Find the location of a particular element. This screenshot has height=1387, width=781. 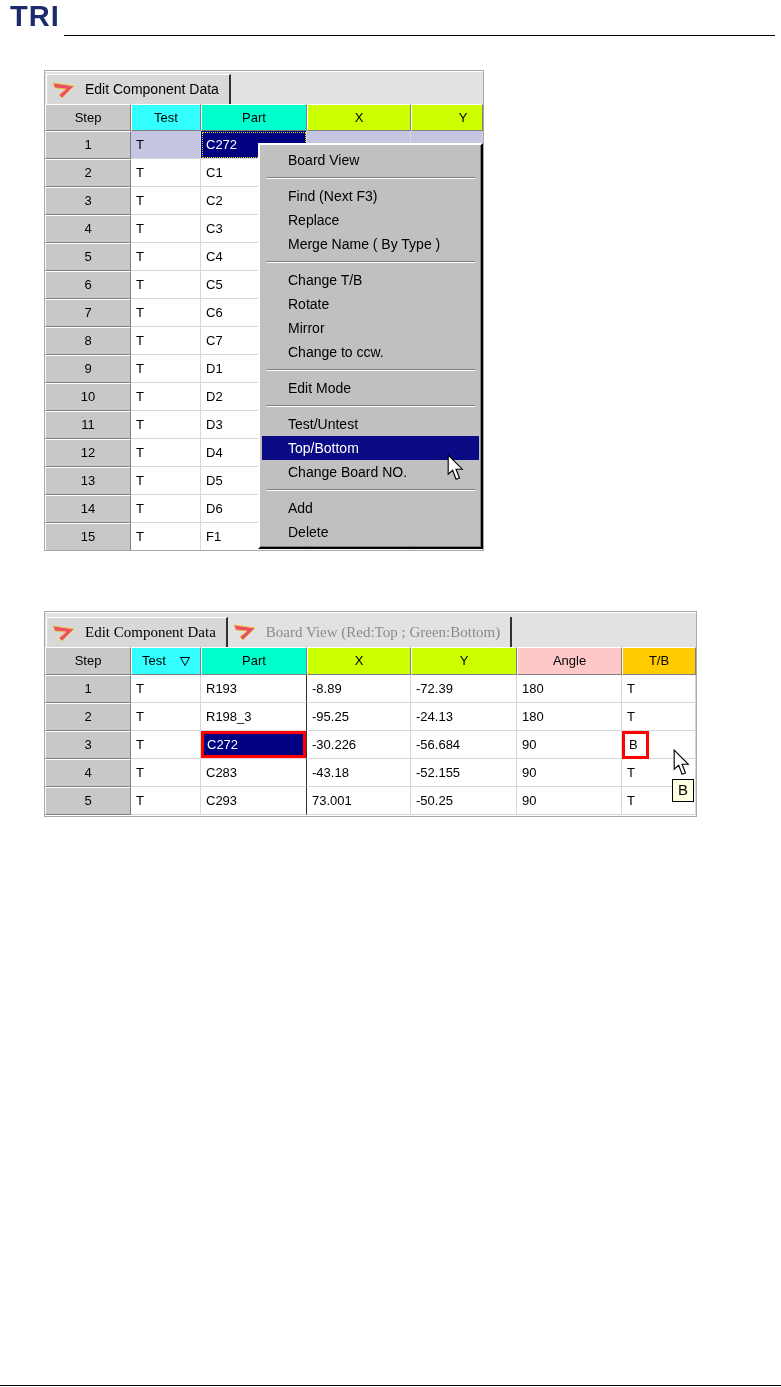

menu-item: Top/Bottom is located at coordinates (370, 448).